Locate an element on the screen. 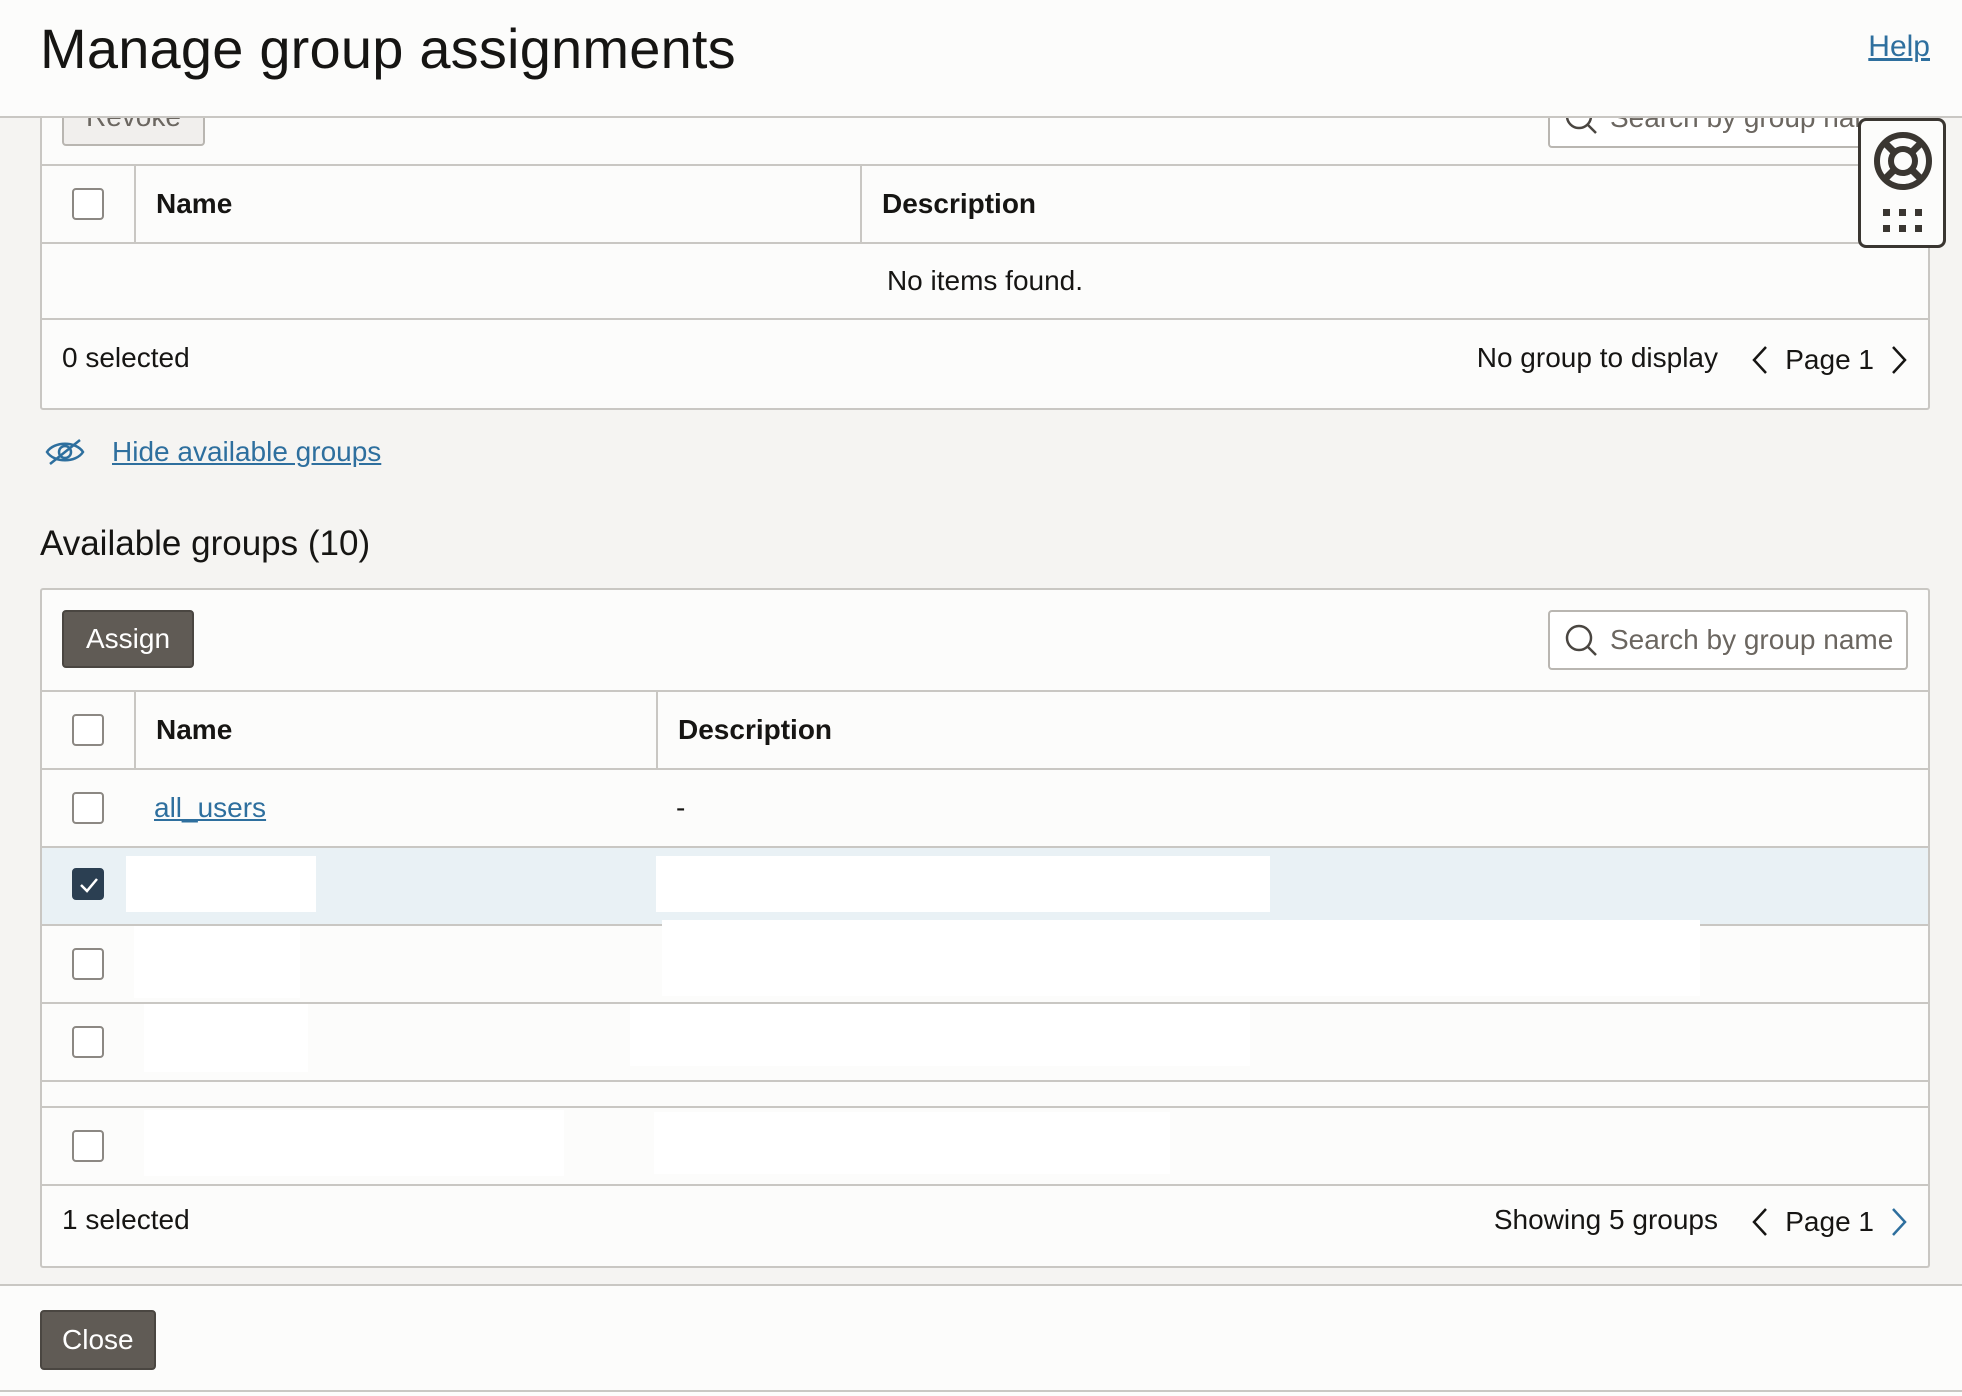  assigned-pagination: Page 1 is located at coordinates (1829, 360).